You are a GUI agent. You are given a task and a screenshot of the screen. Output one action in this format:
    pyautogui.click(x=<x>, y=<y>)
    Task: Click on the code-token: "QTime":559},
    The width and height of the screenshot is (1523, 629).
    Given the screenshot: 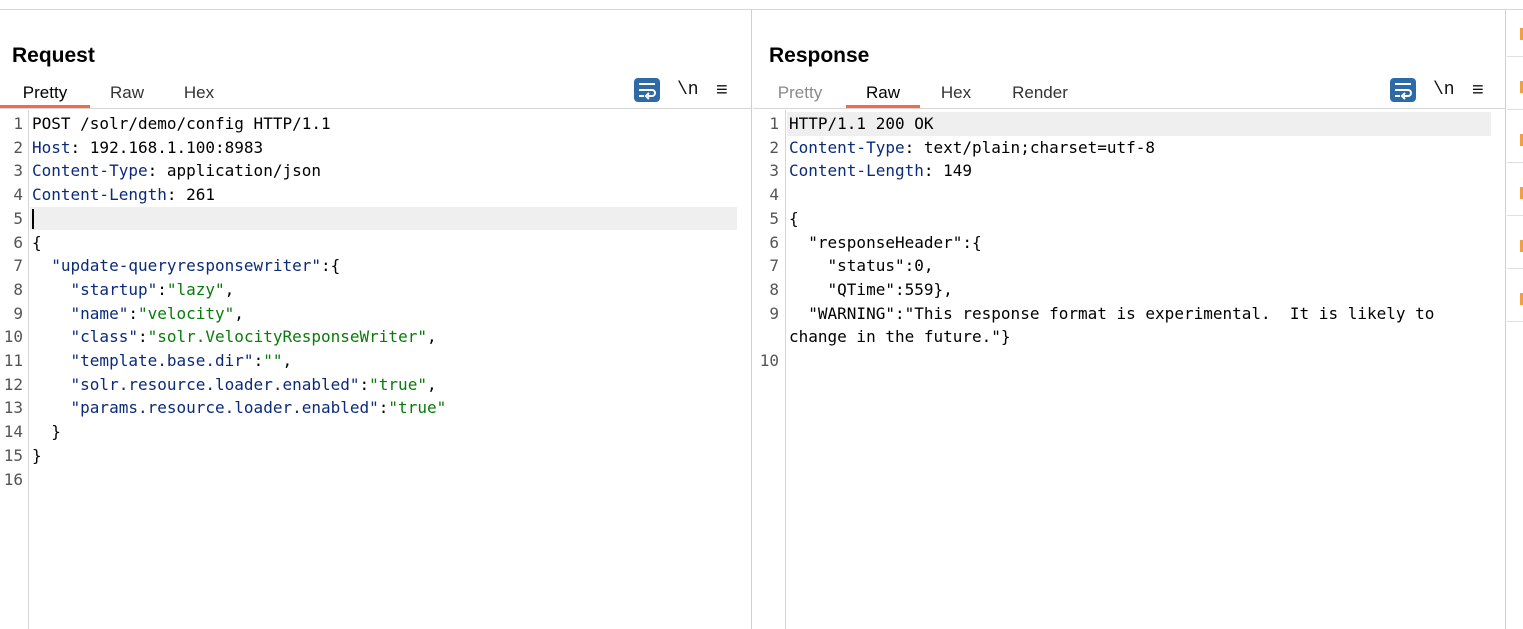 What is the action you would take?
    pyautogui.click(x=871, y=289)
    